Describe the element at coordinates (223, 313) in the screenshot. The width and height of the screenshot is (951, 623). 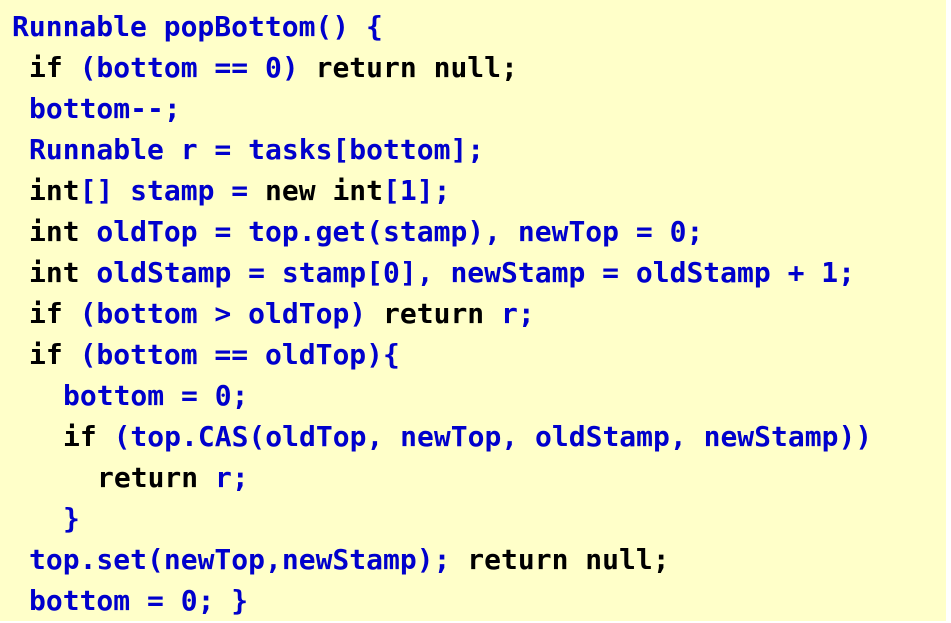
I see `code-token: (bottom > oldTop)` at that location.